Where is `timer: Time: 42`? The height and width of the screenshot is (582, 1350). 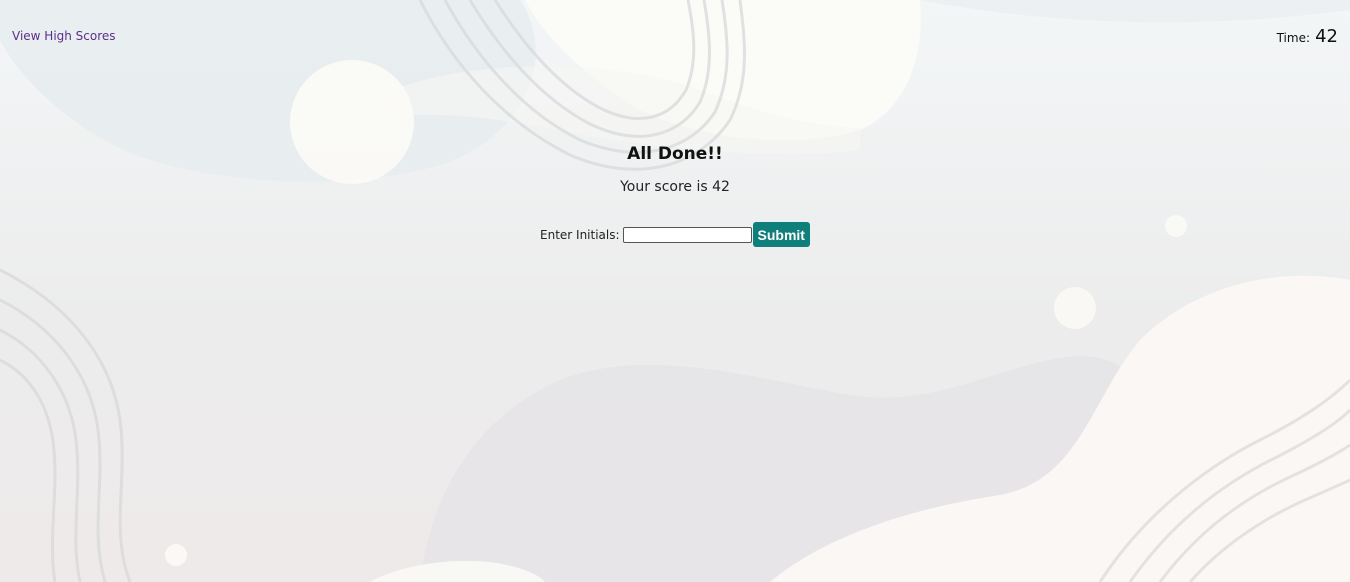 timer: Time: 42 is located at coordinates (1307, 36).